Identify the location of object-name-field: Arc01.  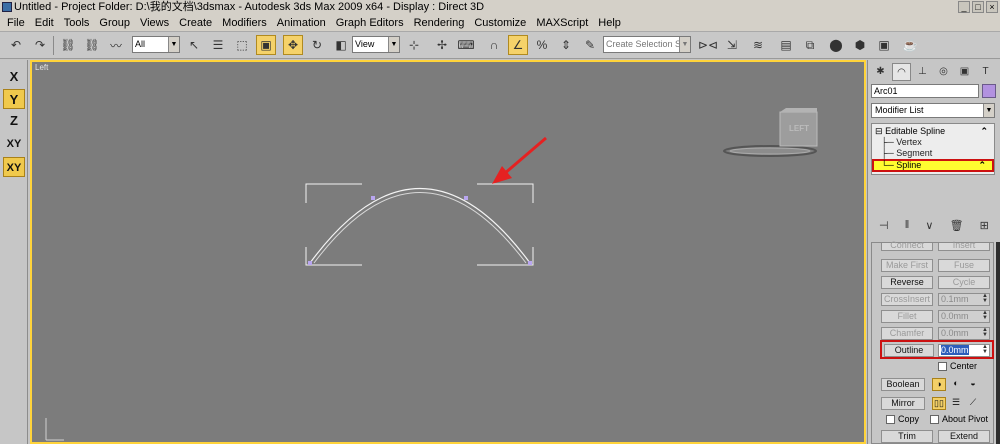
(925, 91).